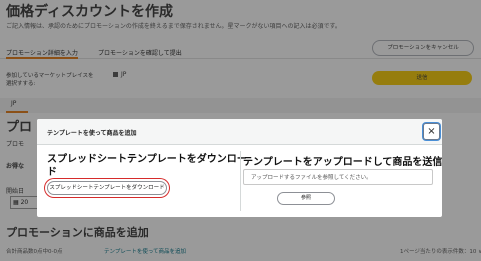 The image size is (481, 261). What do you see at coordinates (147, 166) in the screenshot?
I see `download-template-heading: スプレッドシートテンプレートをダウンロード` at bounding box center [147, 166].